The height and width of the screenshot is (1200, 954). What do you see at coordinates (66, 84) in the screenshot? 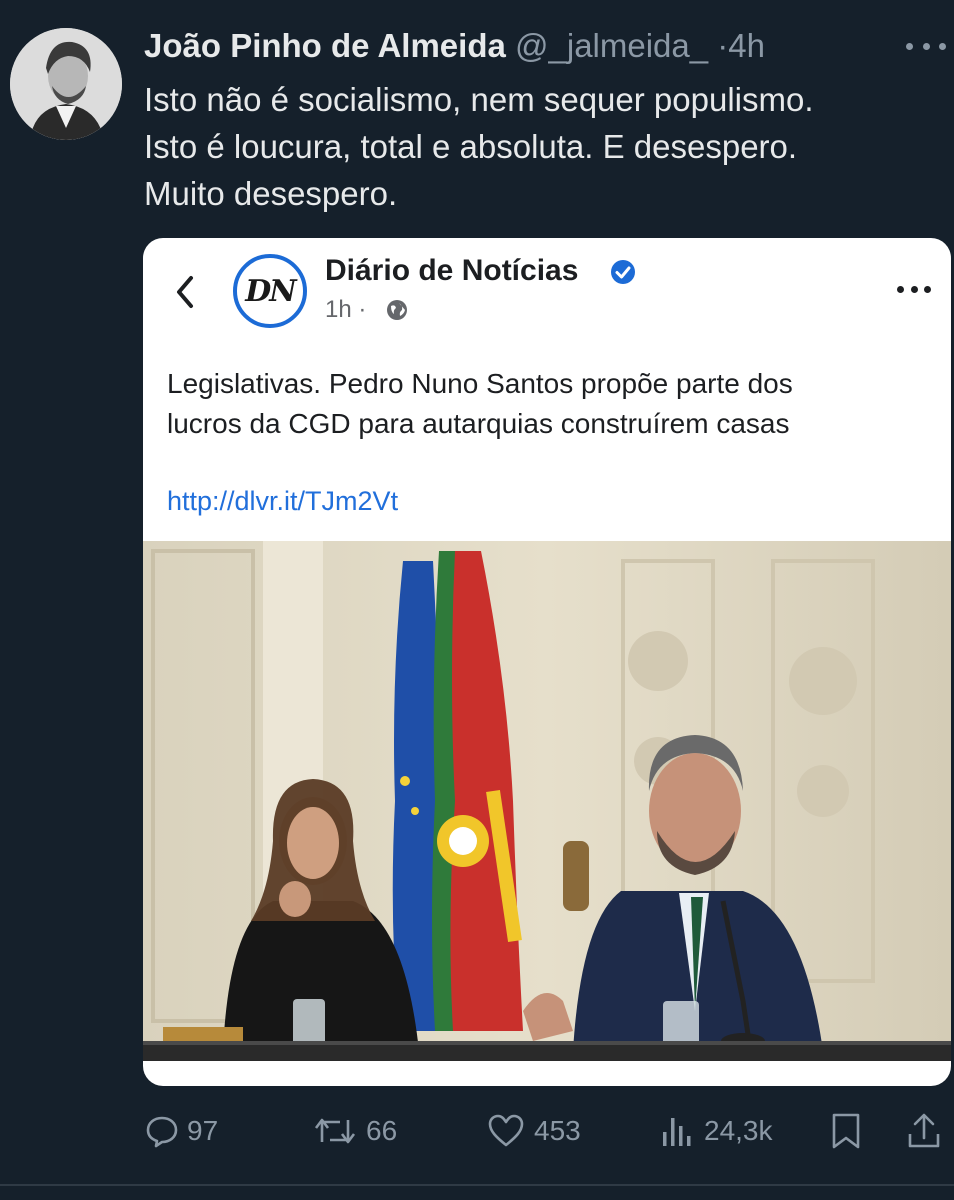
I see `author-avatar` at bounding box center [66, 84].